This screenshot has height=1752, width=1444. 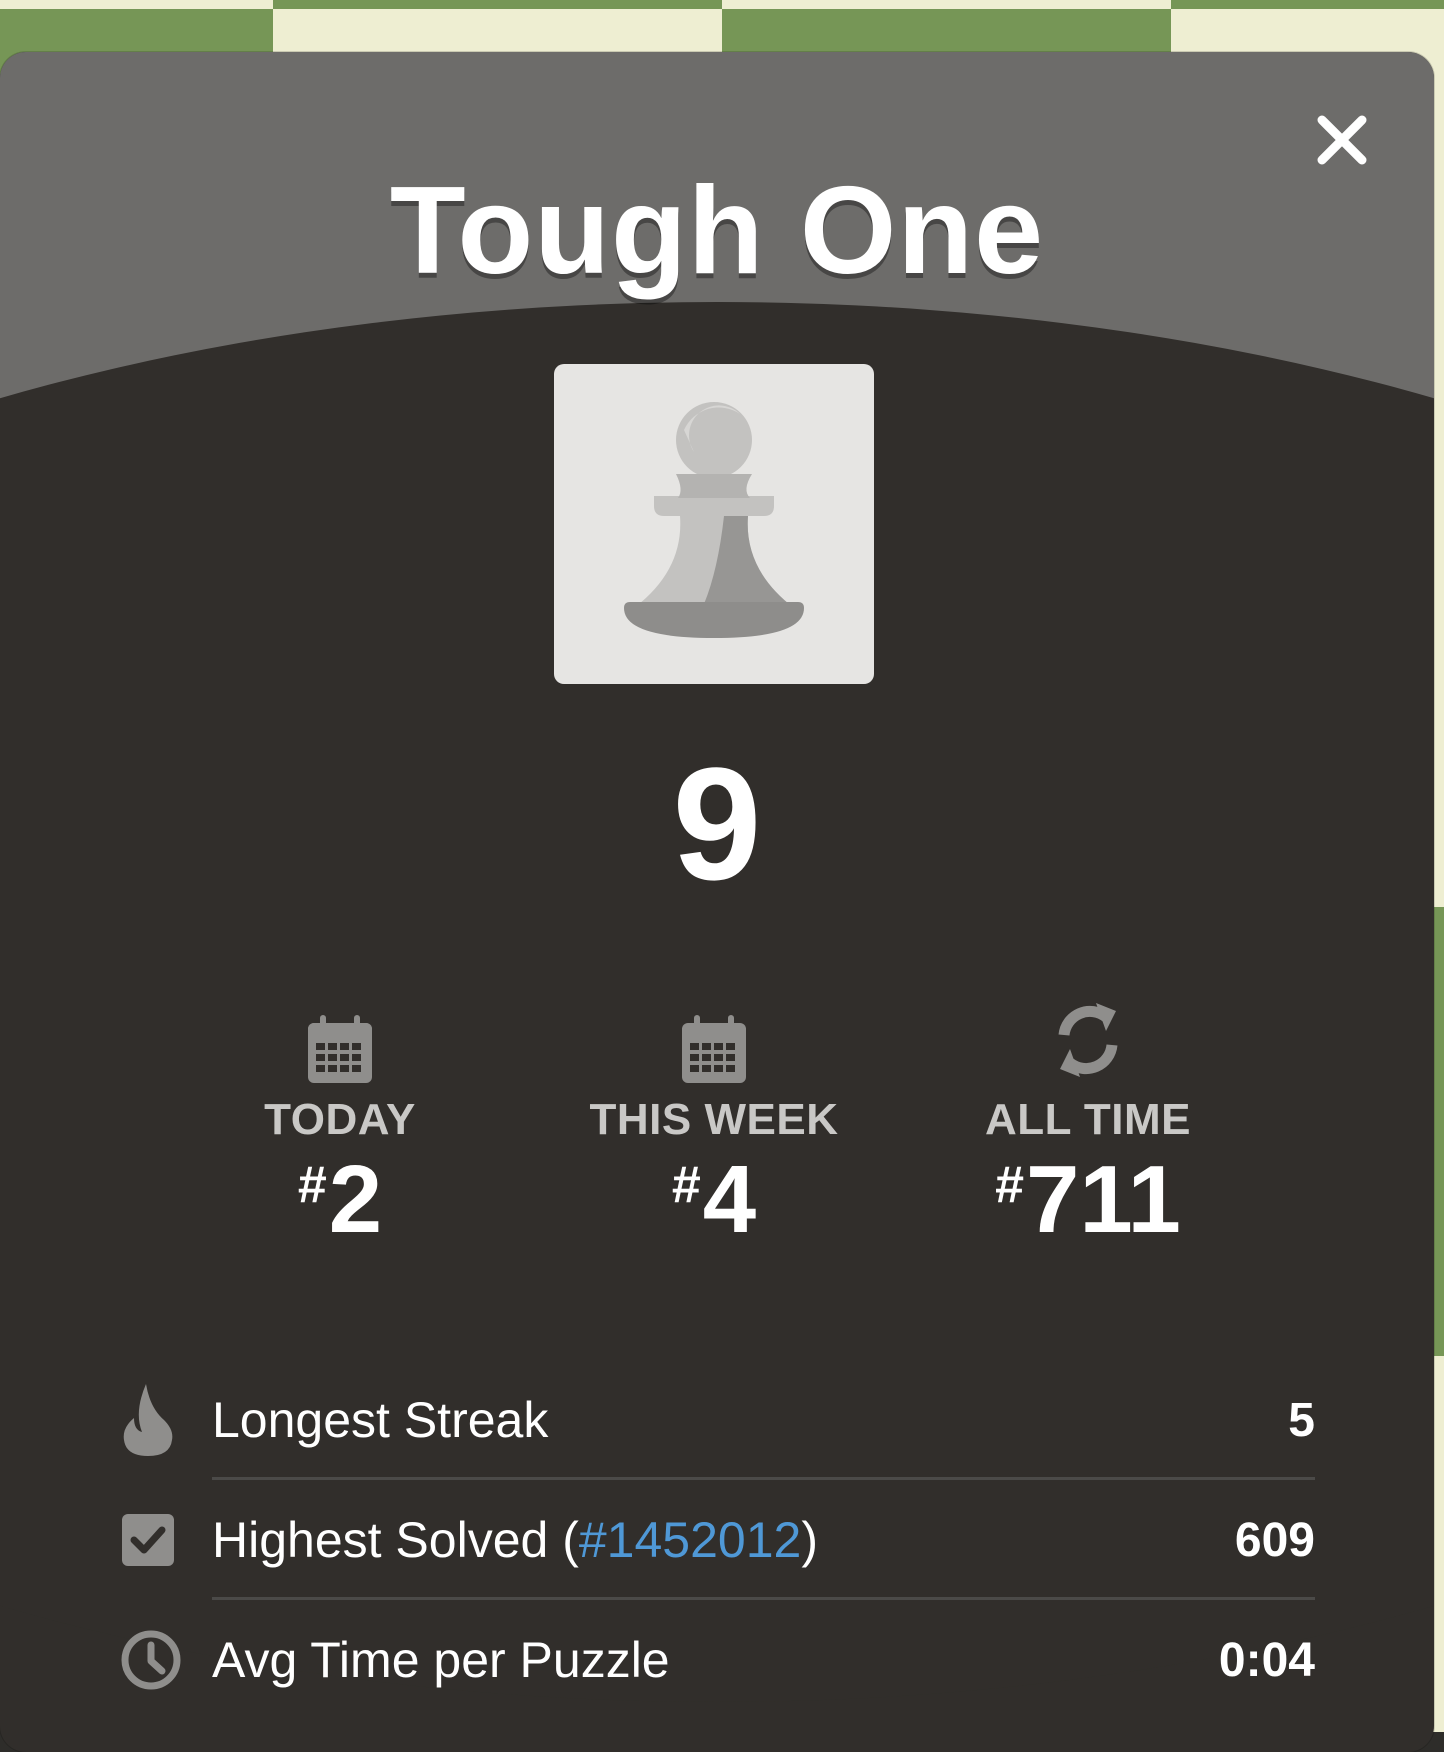 I want to click on period-rank: #2, so click(x=340, y=1200).